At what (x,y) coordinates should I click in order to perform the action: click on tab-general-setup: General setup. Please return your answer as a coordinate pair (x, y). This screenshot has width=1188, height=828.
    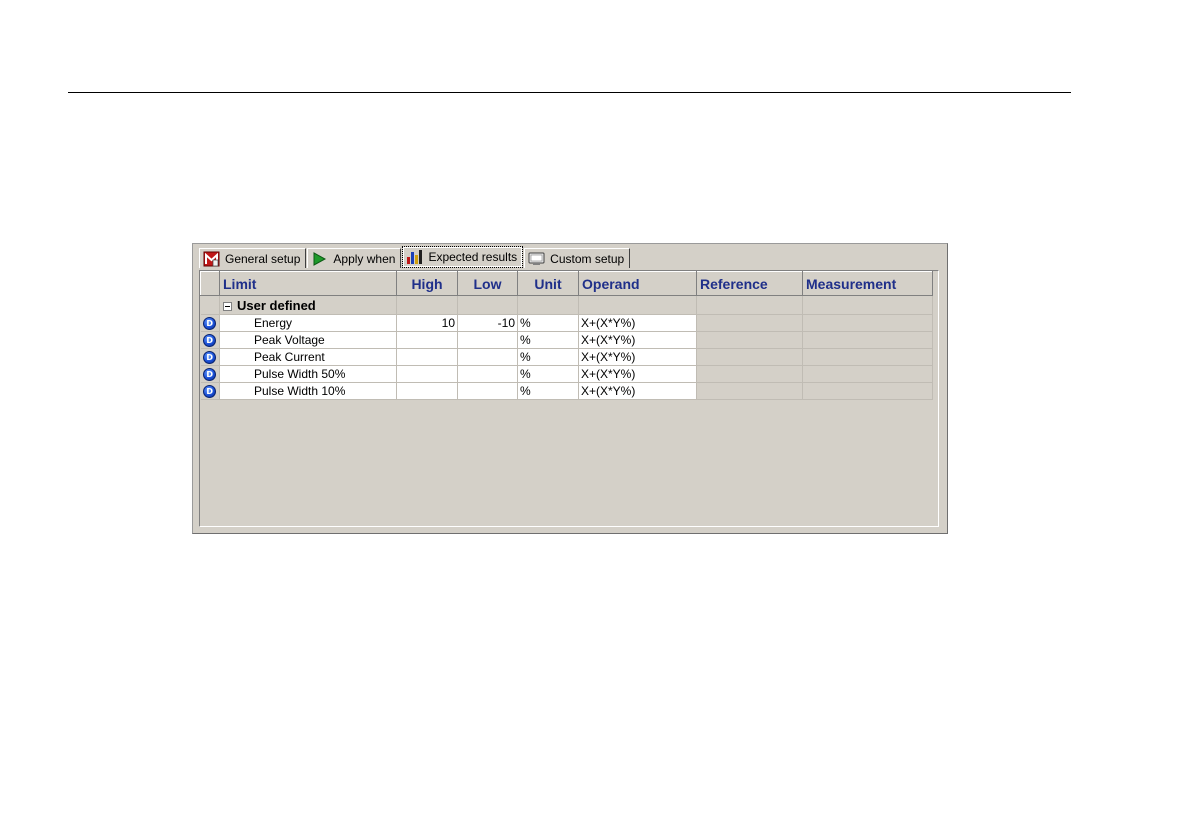
    Looking at the image, I should click on (253, 258).